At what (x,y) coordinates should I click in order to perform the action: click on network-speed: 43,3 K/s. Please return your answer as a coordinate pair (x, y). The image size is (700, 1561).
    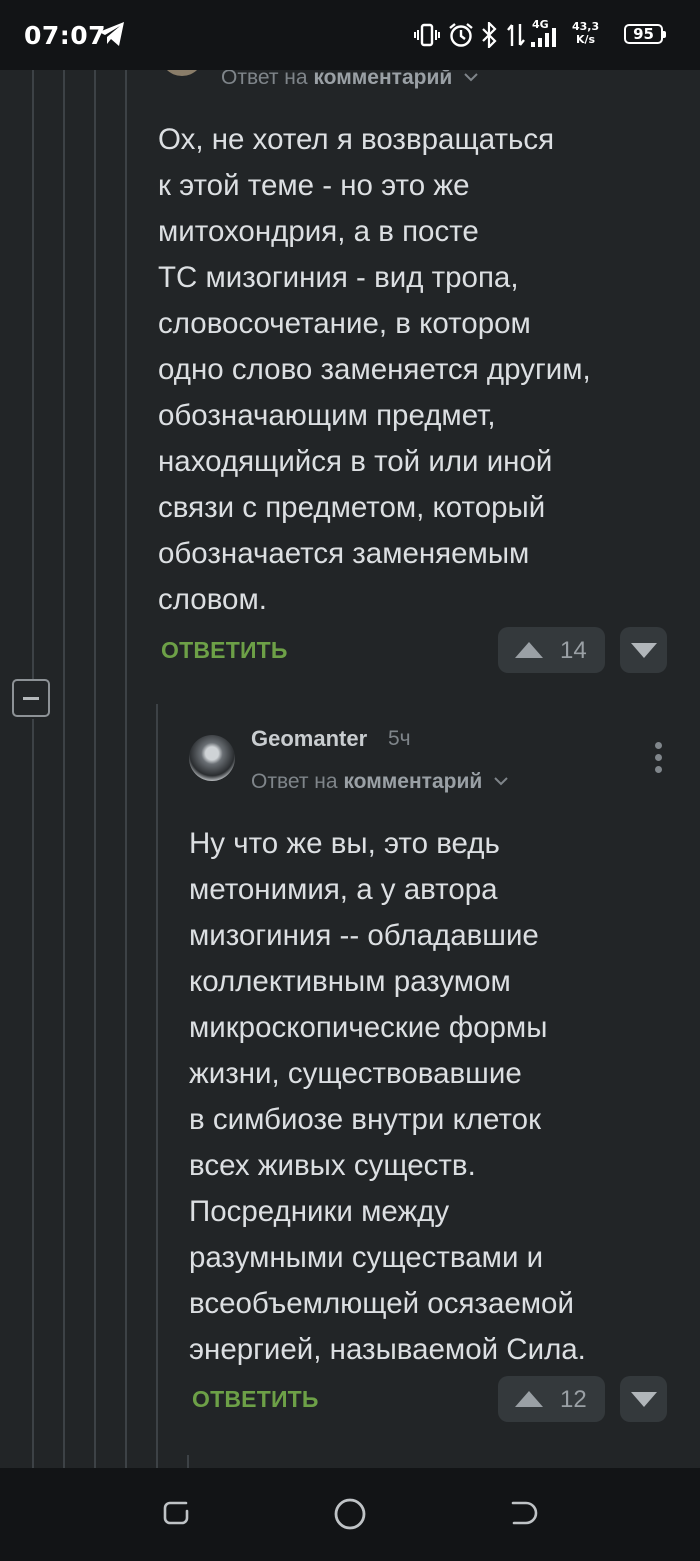
    Looking at the image, I should click on (585, 33).